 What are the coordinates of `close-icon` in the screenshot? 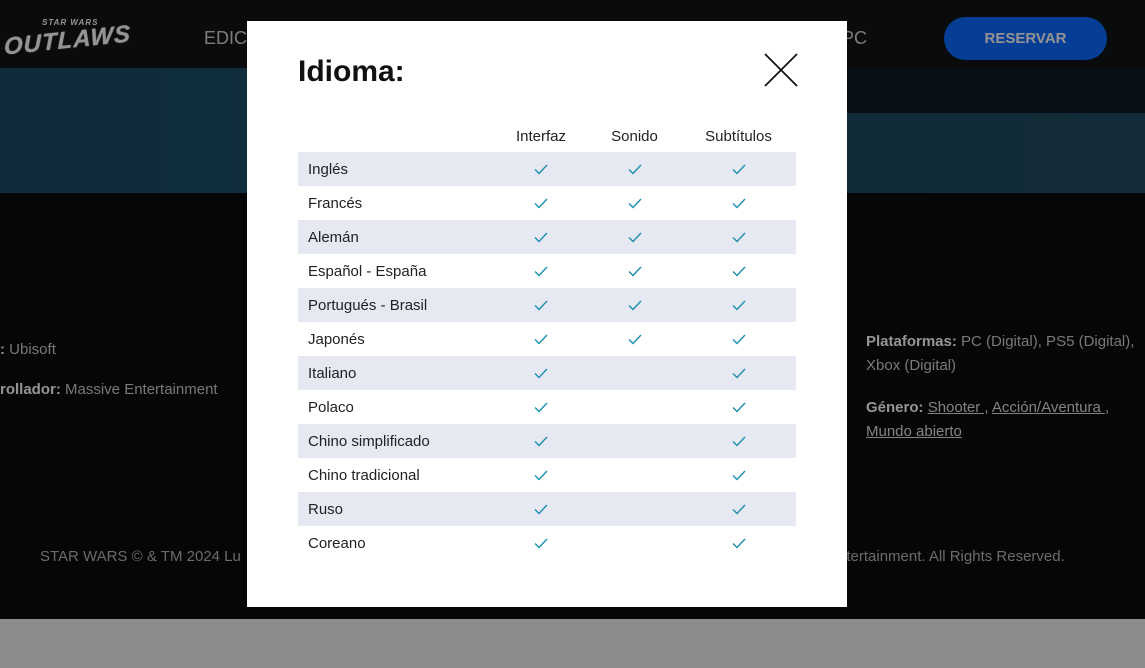 It's located at (781, 70).